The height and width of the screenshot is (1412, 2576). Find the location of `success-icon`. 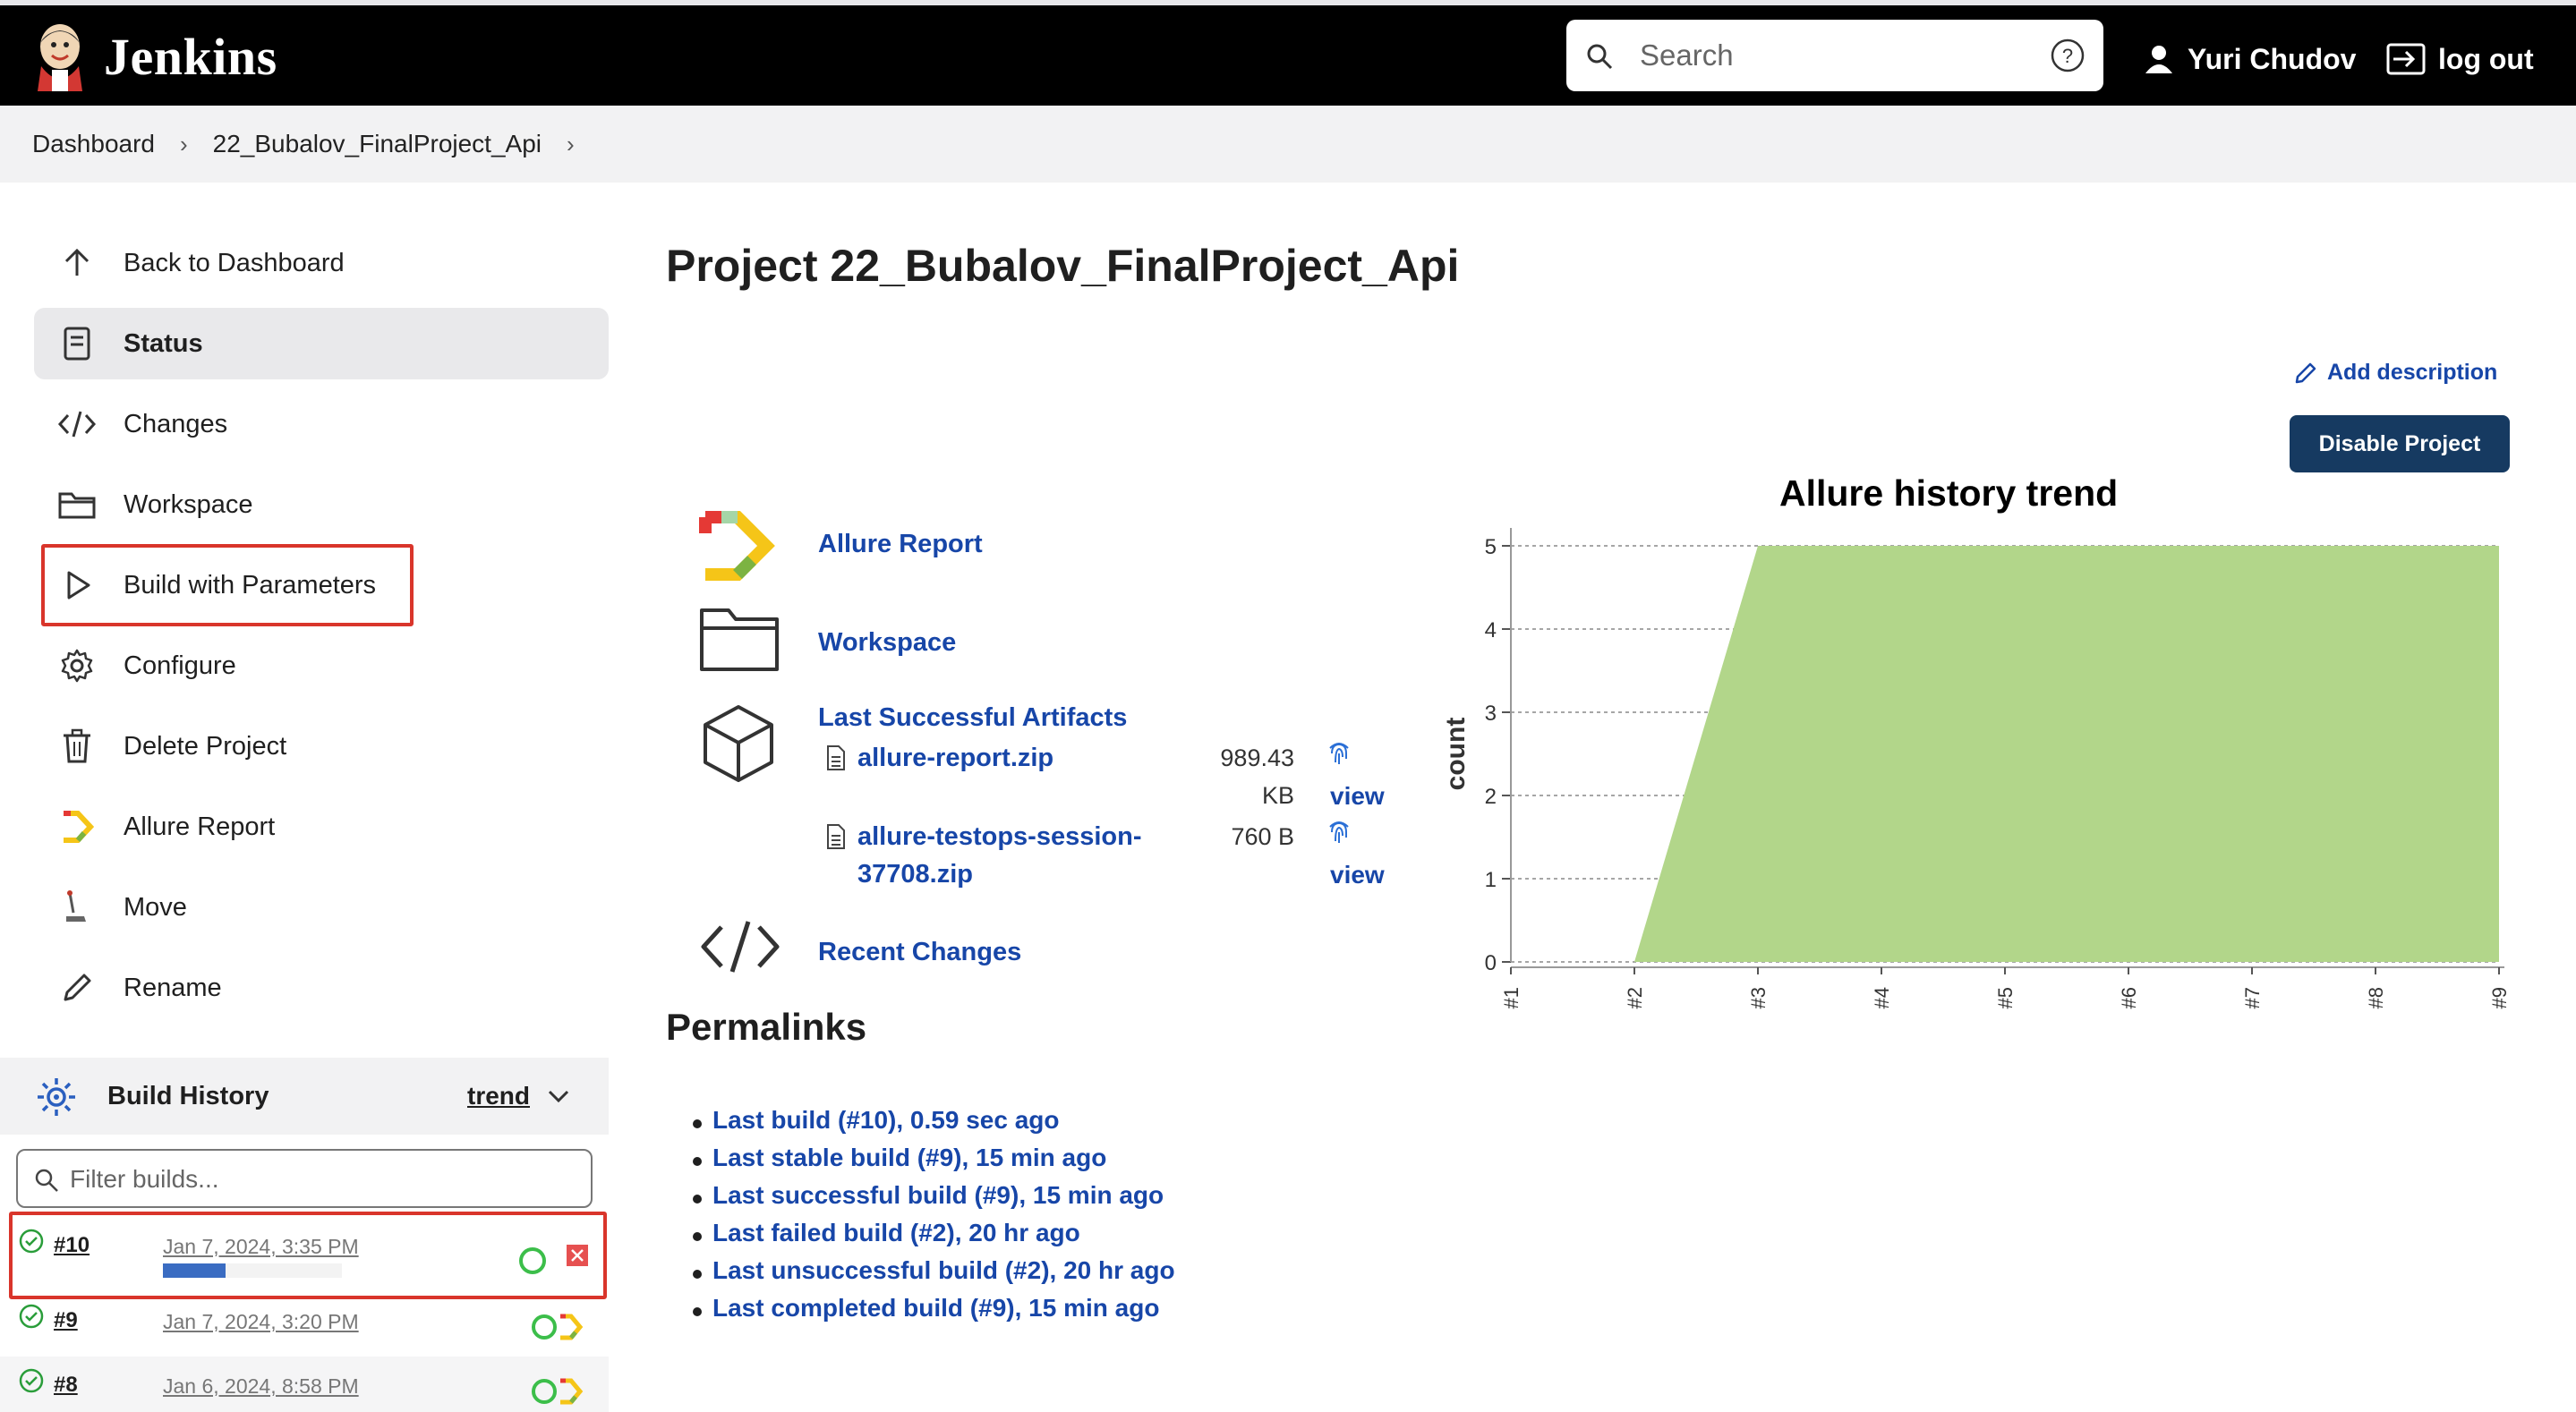

success-icon is located at coordinates (31, 1380).